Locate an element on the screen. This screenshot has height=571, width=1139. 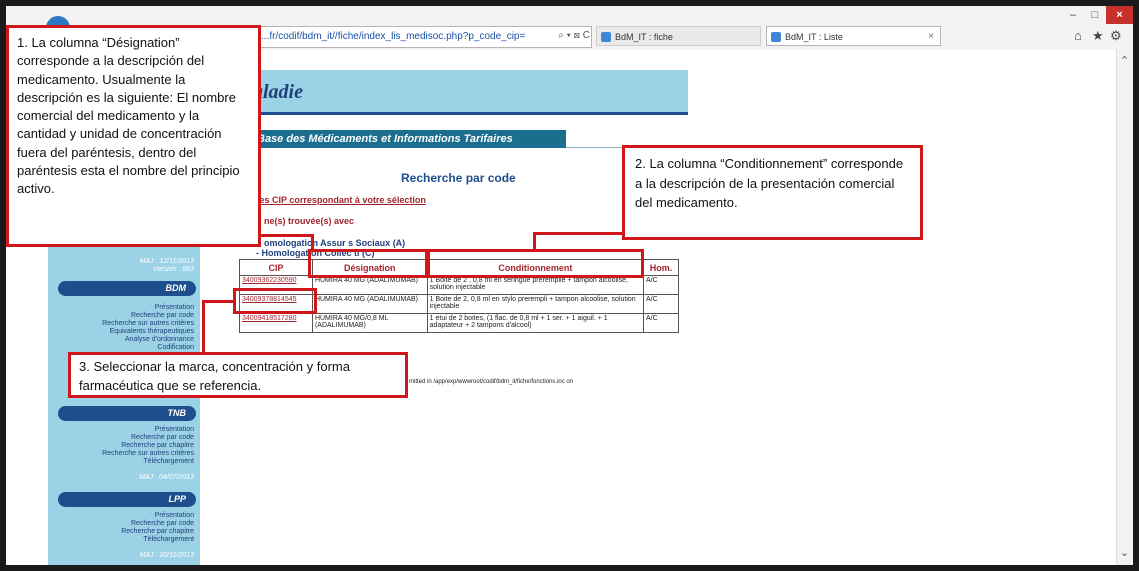
list-label: des CIP correspondant à votre sélection is located at coordinates (340, 200).